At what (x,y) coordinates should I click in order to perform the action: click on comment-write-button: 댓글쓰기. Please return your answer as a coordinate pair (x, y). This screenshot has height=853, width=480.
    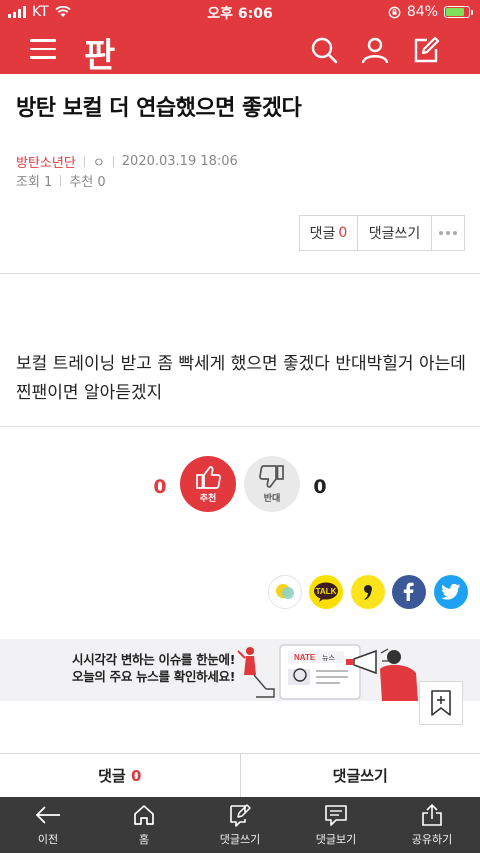
    Looking at the image, I should click on (360, 775).